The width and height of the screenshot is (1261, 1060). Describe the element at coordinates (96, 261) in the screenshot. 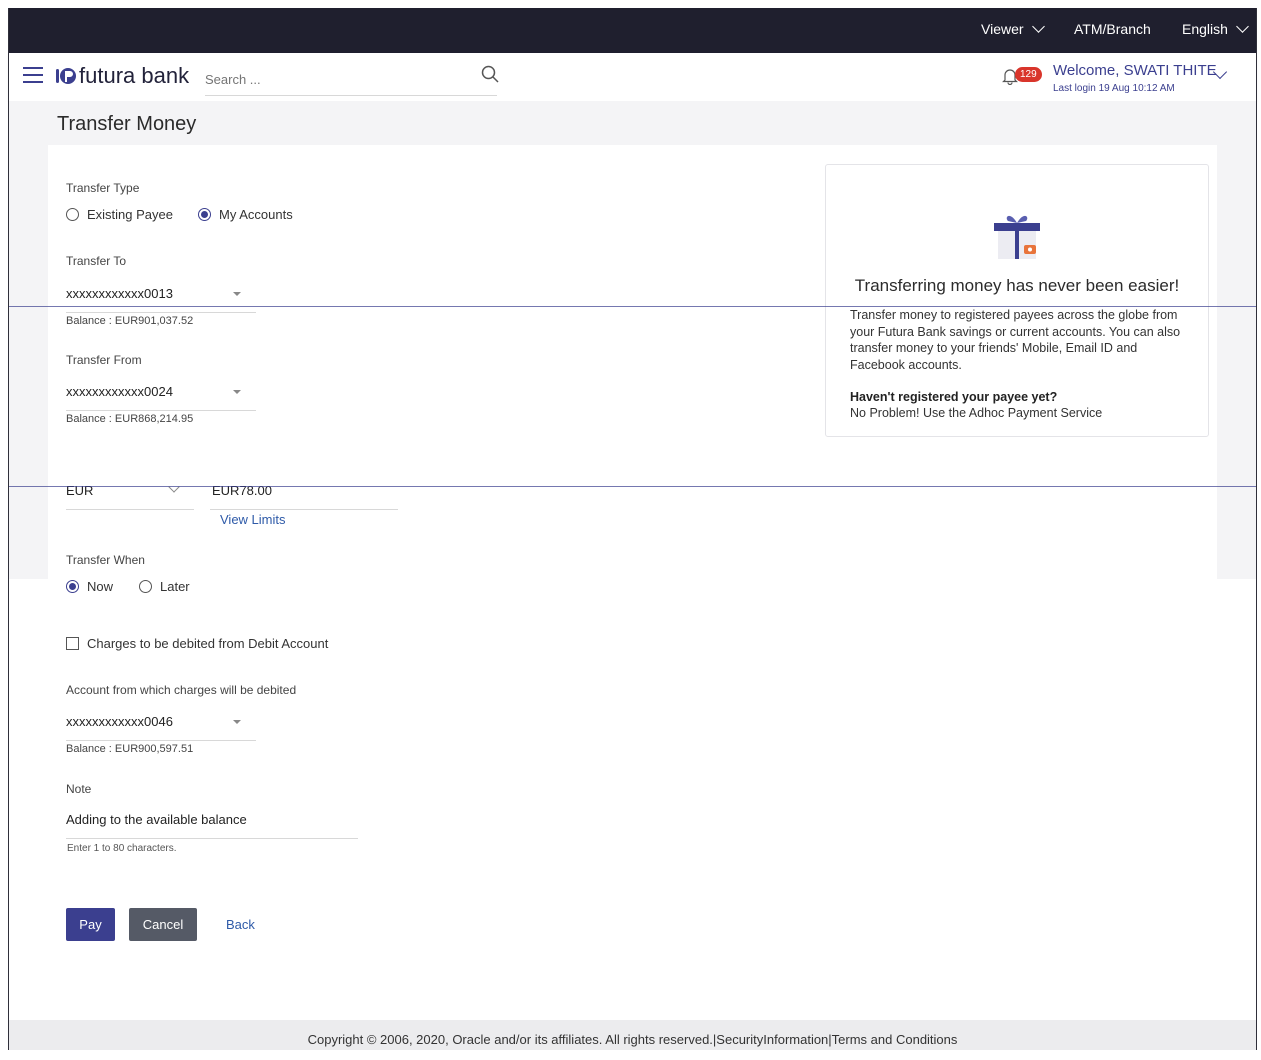

I see `transfer-to-label: Transfer To` at that location.